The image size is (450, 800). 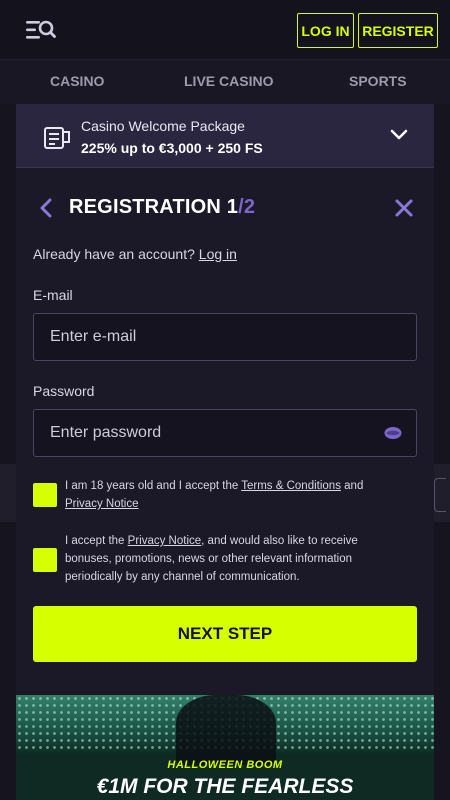 I want to click on password-field, so click(x=225, y=433).